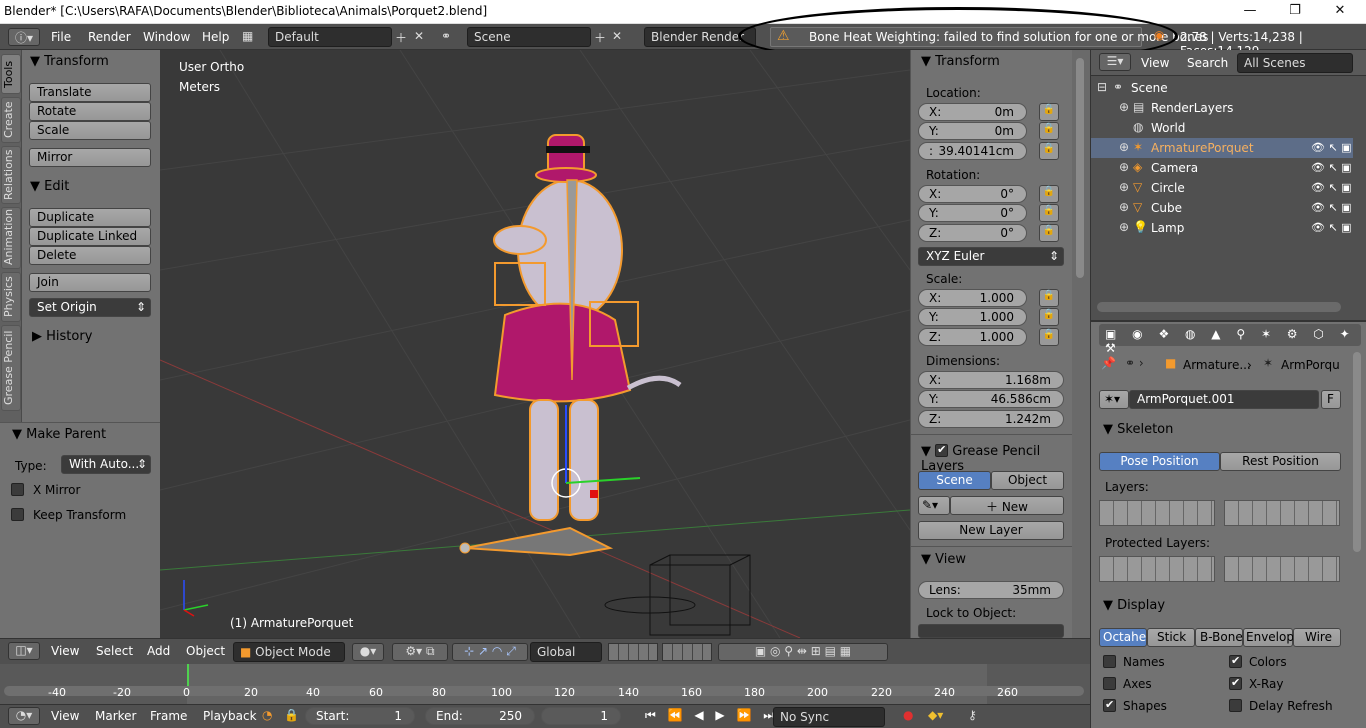 The height and width of the screenshot is (728, 1366). What do you see at coordinates (972, 194) in the screenshot?
I see `rotation-x-field: X: 0°` at bounding box center [972, 194].